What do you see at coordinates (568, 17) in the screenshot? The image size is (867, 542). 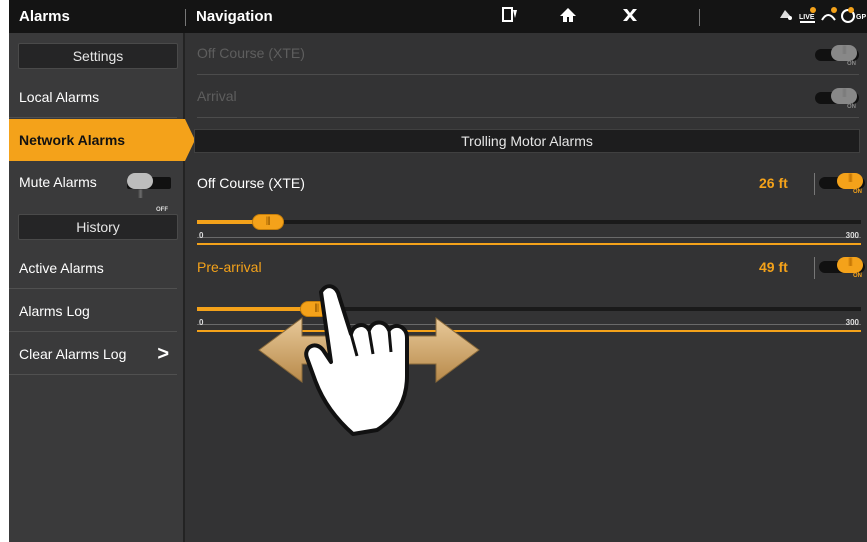 I see `home-icon` at bounding box center [568, 17].